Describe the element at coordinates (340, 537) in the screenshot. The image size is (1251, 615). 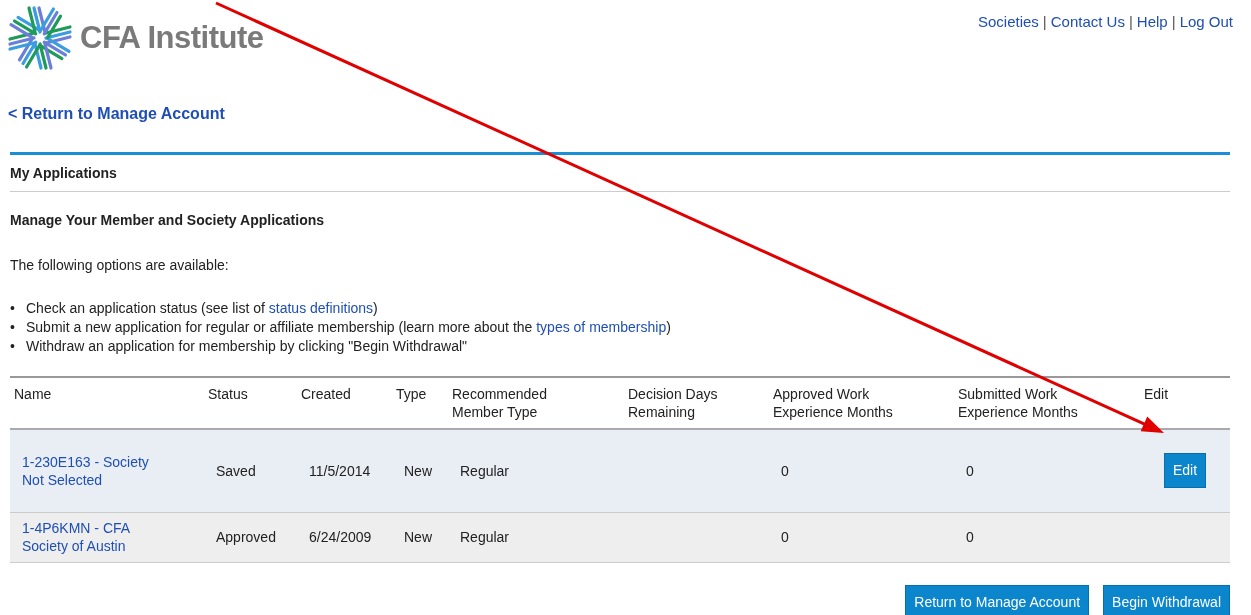
I see `table-cell-text: 6/24/2009` at that location.